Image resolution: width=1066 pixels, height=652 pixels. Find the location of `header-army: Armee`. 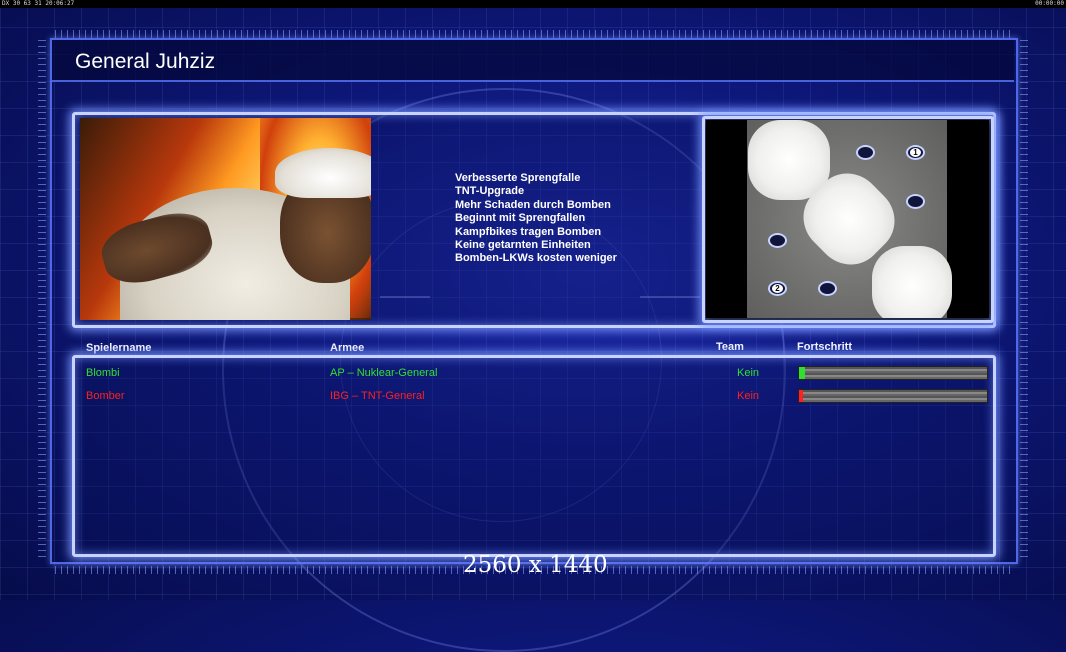

header-army: Armee is located at coordinates (347, 348).